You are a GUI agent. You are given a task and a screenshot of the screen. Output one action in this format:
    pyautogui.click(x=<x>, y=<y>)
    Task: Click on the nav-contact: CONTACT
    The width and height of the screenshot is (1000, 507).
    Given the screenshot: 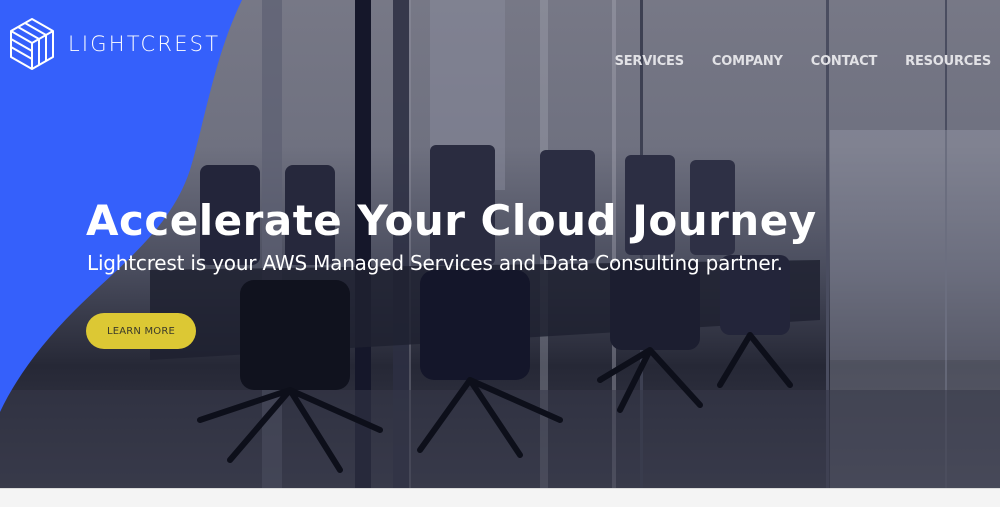 What is the action you would take?
    pyautogui.click(x=844, y=61)
    